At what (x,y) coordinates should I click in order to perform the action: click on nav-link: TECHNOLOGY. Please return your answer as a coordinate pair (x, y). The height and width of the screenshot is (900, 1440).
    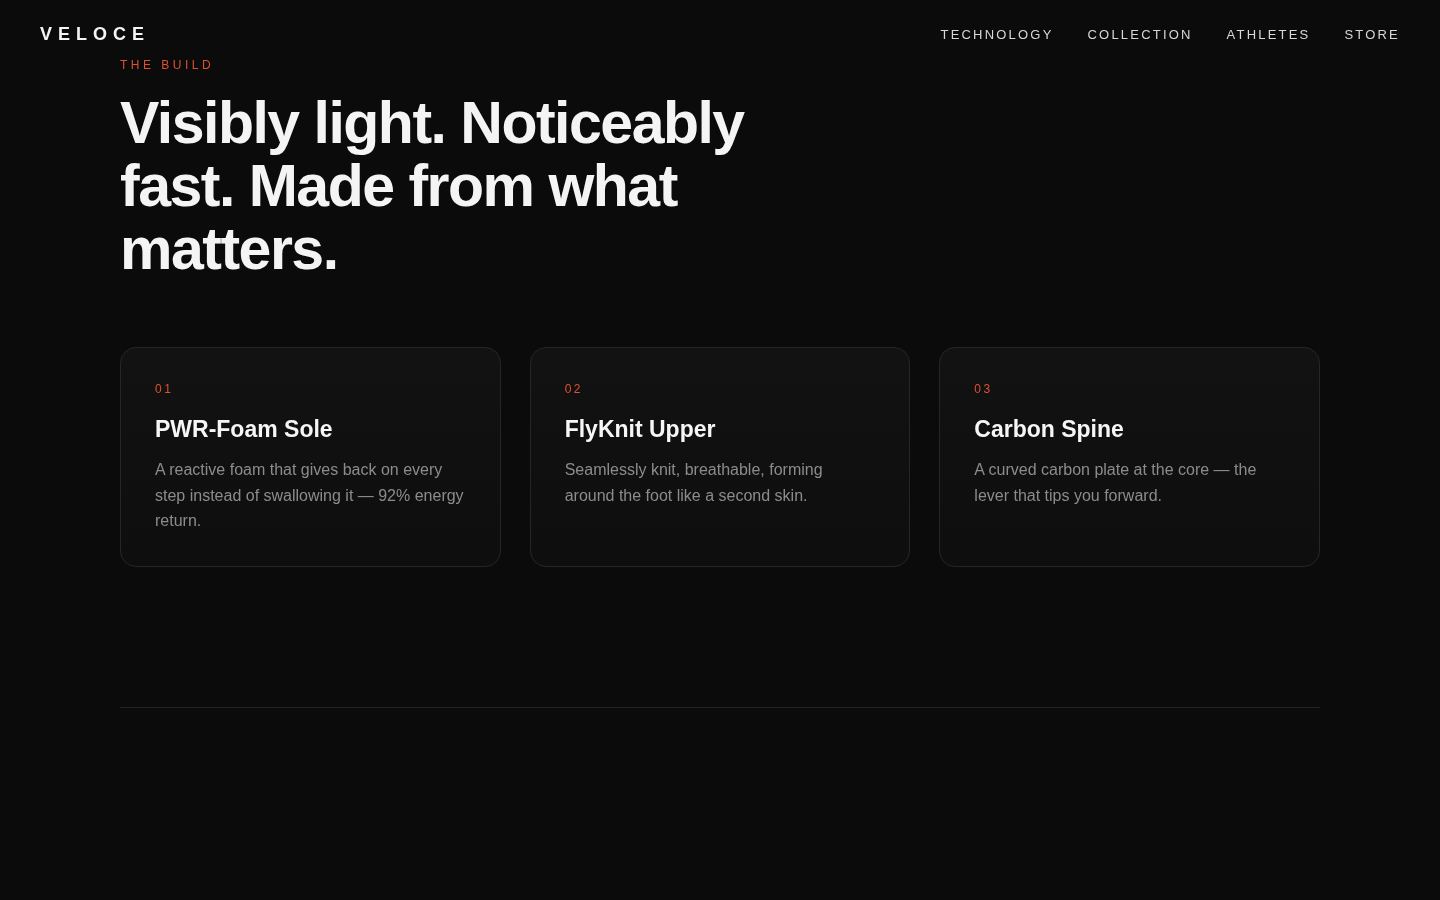
    Looking at the image, I should click on (997, 34).